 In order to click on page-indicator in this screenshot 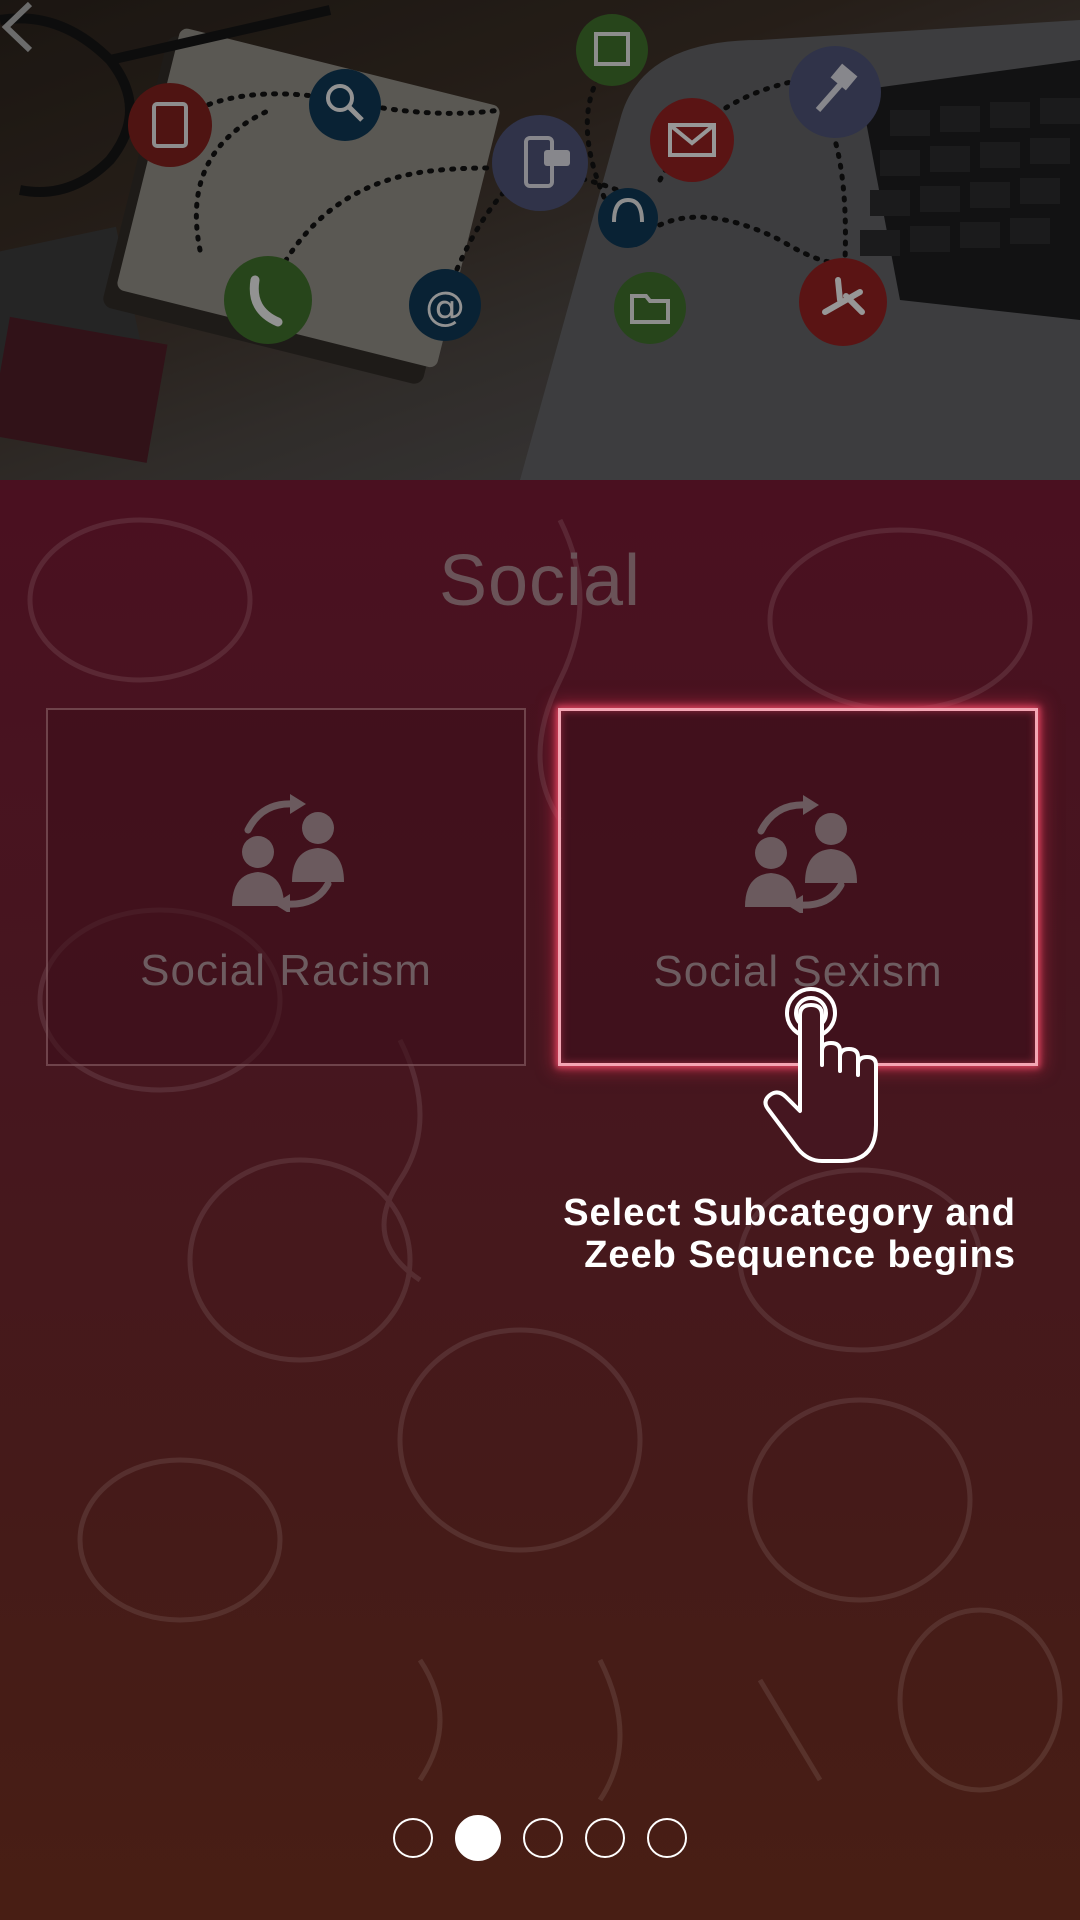, I will do `click(540, 1838)`.